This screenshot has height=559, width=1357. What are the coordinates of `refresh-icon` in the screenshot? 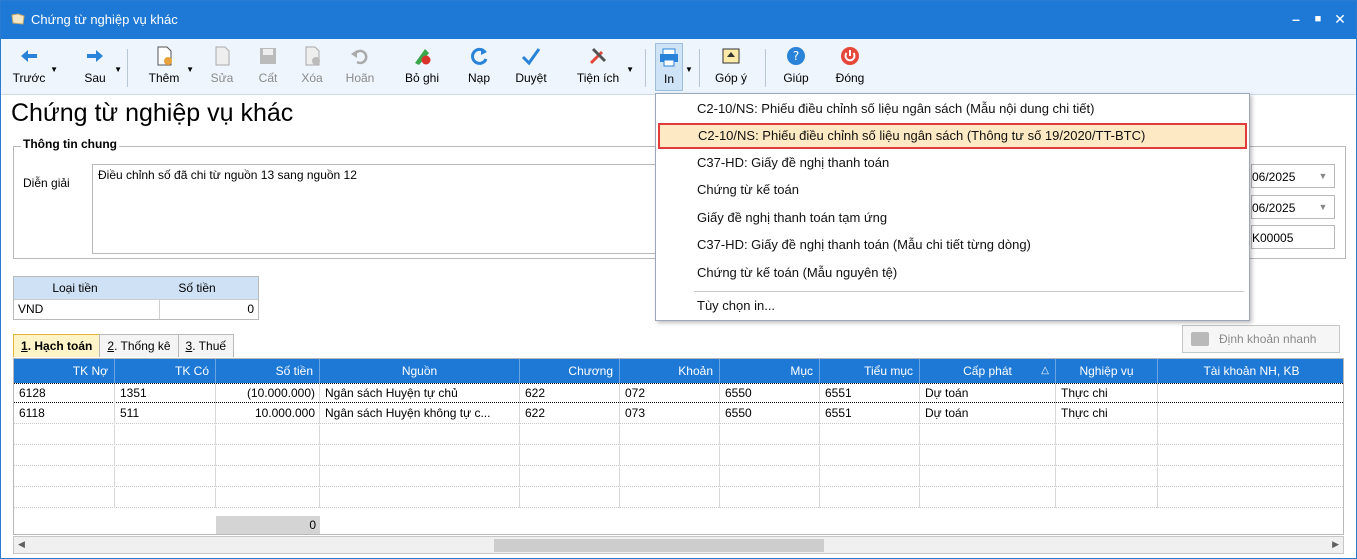 It's located at (479, 56).